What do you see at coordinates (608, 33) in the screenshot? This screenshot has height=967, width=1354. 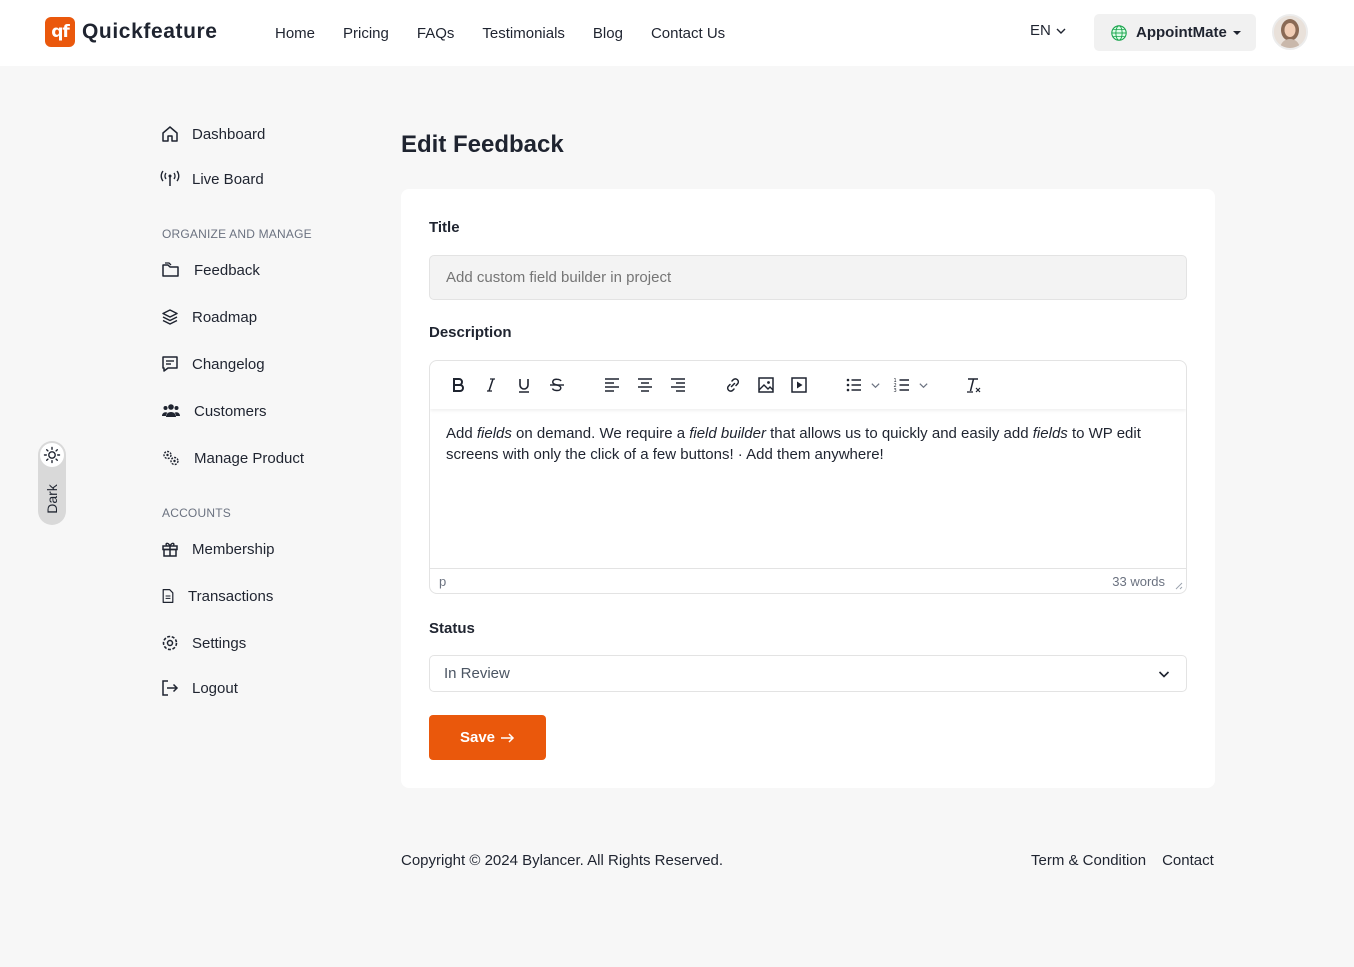 I see `nav-blog: Blog` at bounding box center [608, 33].